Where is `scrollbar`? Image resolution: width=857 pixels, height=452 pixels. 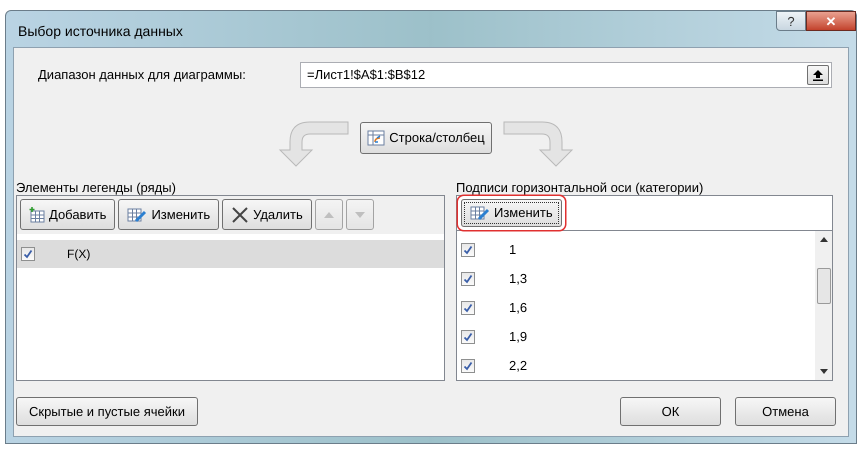 scrollbar is located at coordinates (823, 305).